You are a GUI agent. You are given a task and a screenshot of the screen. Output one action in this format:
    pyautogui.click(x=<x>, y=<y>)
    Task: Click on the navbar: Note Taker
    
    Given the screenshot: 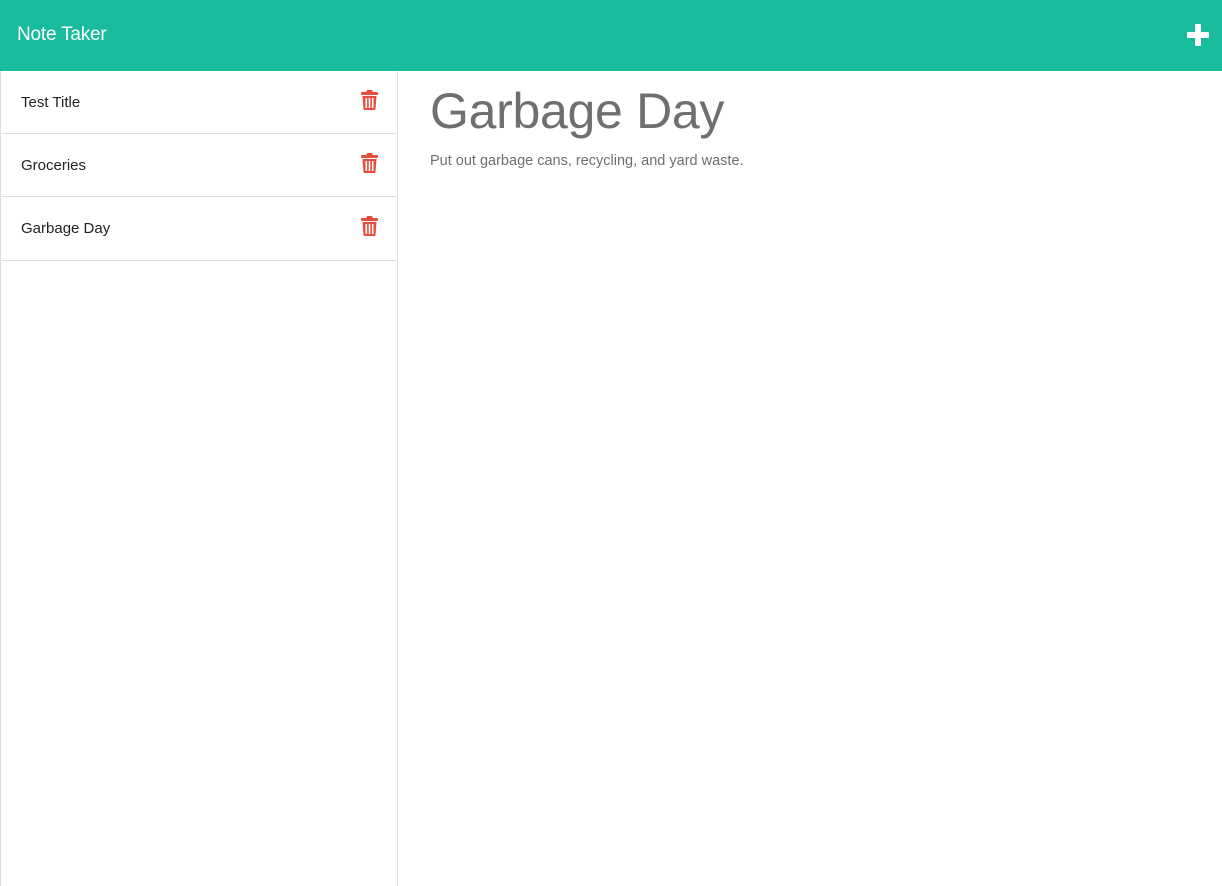 What is the action you would take?
    pyautogui.click(x=611, y=35)
    